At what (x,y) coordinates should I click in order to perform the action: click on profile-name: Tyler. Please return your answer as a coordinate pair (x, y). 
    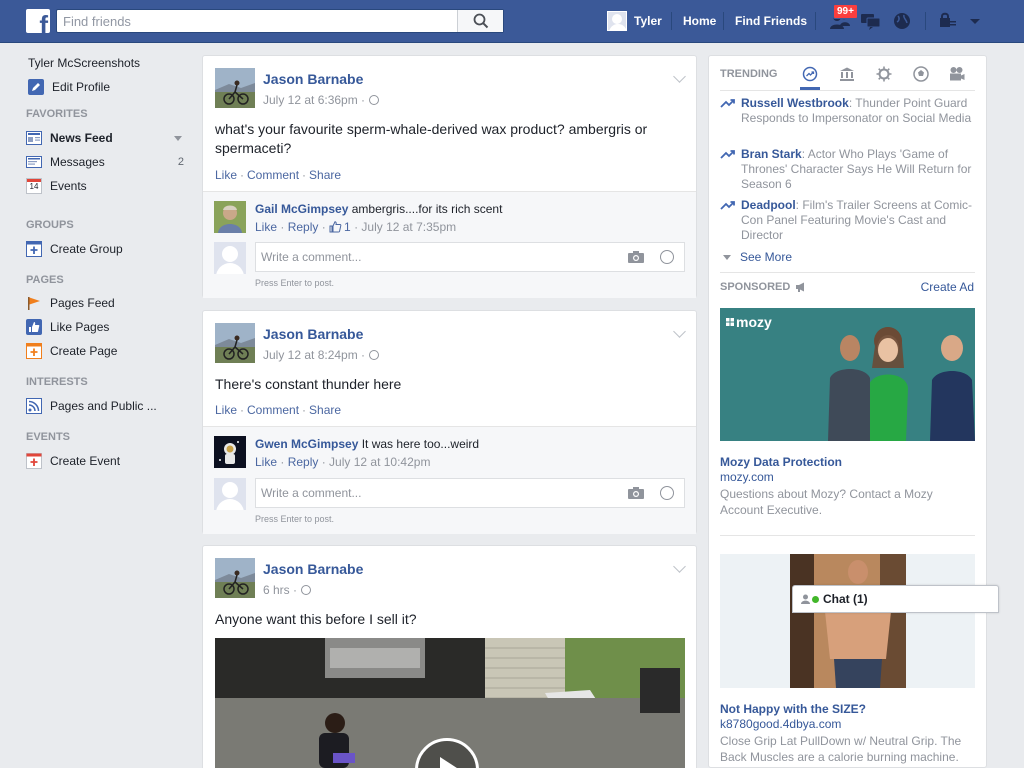
    Looking at the image, I should click on (648, 21).